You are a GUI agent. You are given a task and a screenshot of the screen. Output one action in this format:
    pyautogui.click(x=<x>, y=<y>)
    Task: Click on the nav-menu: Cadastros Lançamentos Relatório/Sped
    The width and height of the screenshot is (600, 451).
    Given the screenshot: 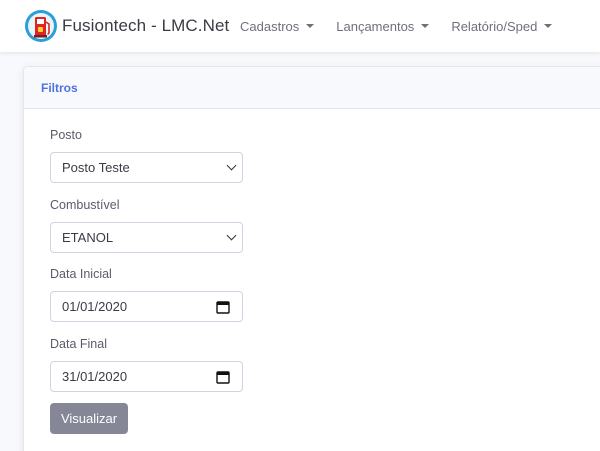 What is the action you would take?
    pyautogui.click(x=407, y=26)
    